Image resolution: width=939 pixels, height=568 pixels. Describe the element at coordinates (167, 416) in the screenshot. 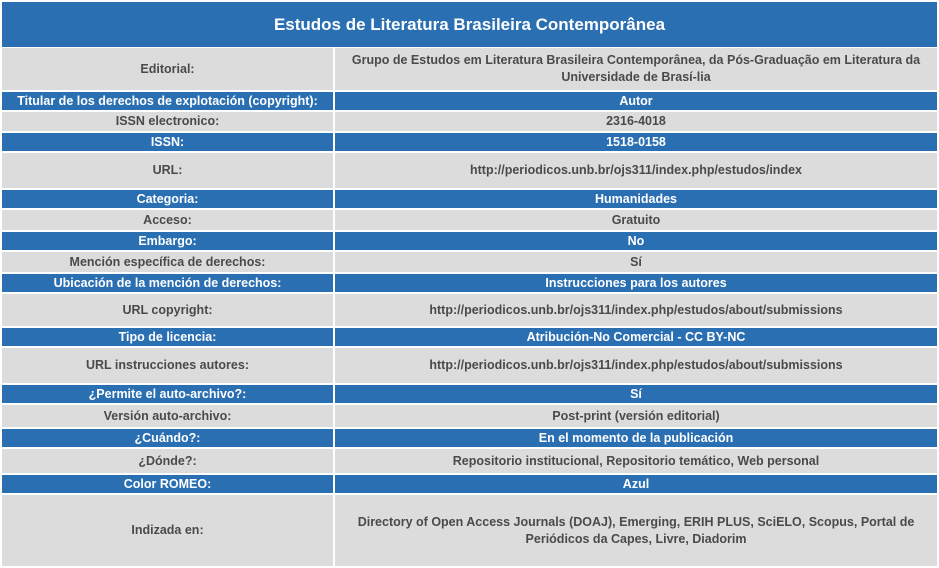

I see `row-label: Versión auto-archivo:` at that location.